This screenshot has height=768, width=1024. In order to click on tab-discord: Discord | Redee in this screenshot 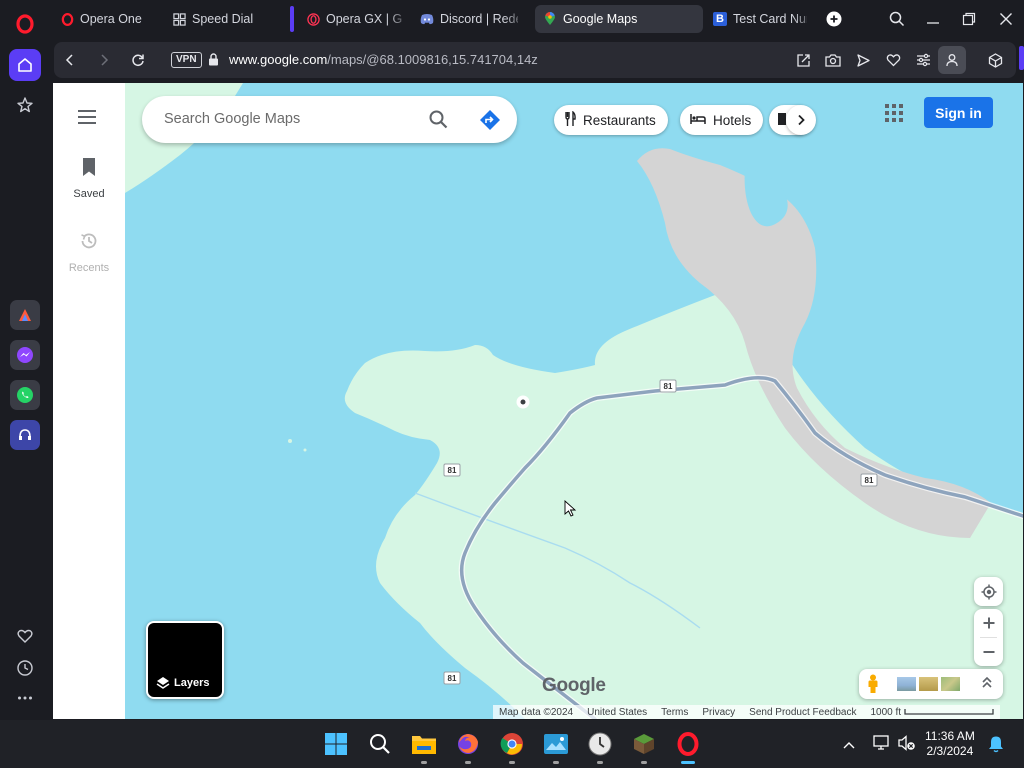, I will do `click(469, 19)`.